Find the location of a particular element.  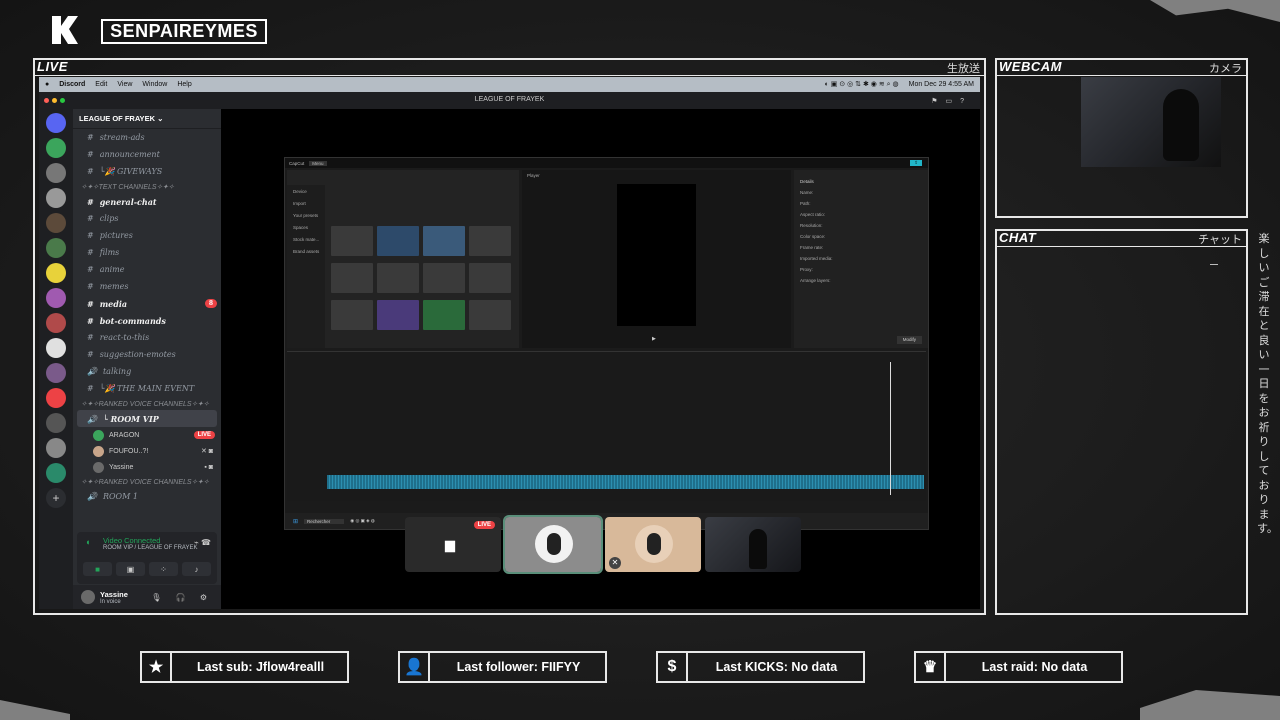

camera-button: ■ is located at coordinates (97, 569).